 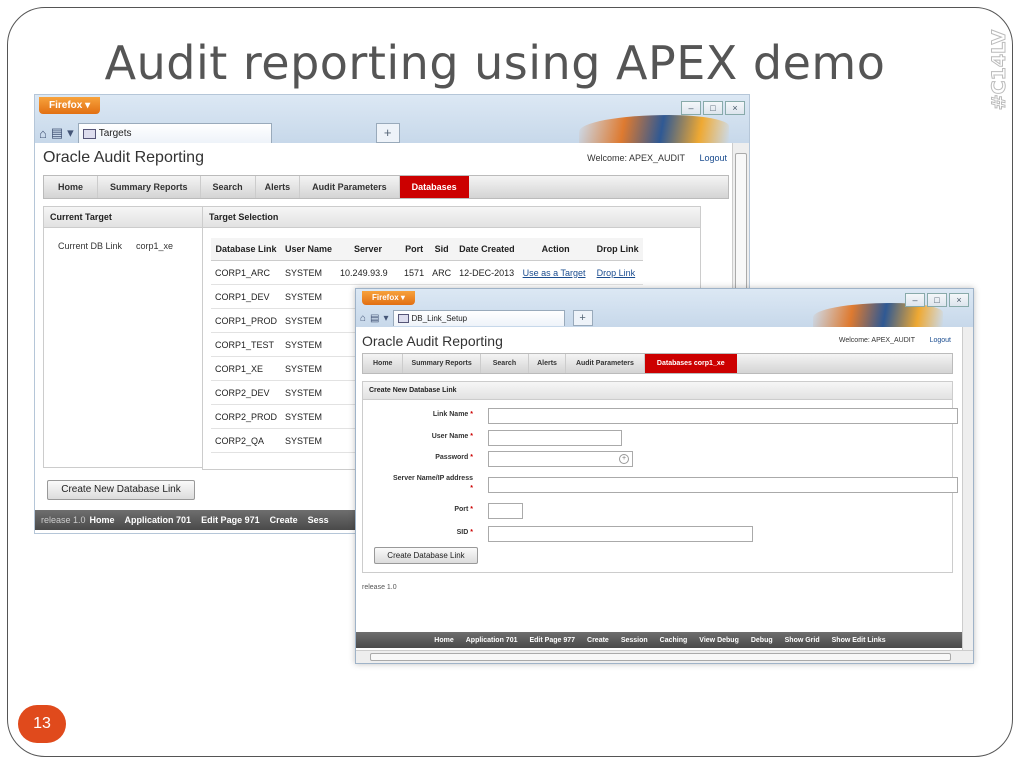 I want to click on current-db-link-row: Current DB Link corp1_xe, so click(x=115, y=246).